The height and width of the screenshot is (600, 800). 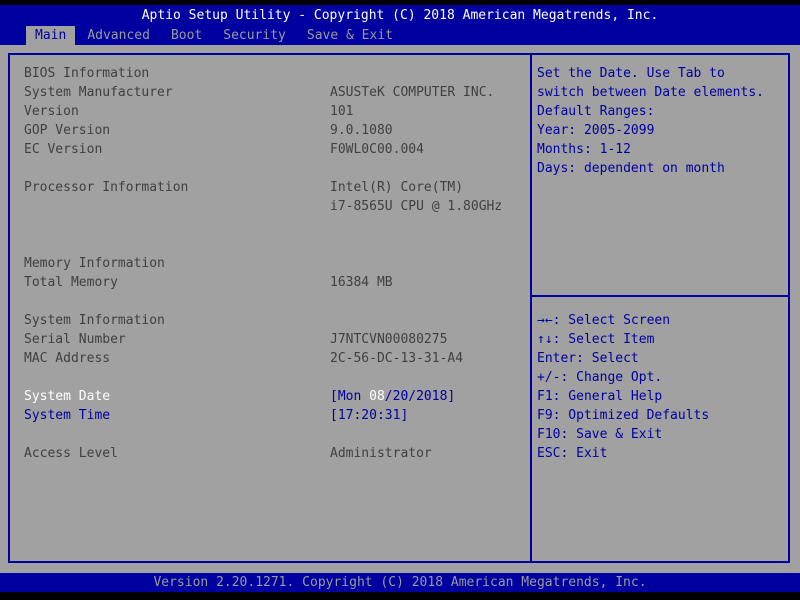 What do you see at coordinates (412, 92) in the screenshot?
I see `row-value: ASUSTeK COMPUTER INC.` at bounding box center [412, 92].